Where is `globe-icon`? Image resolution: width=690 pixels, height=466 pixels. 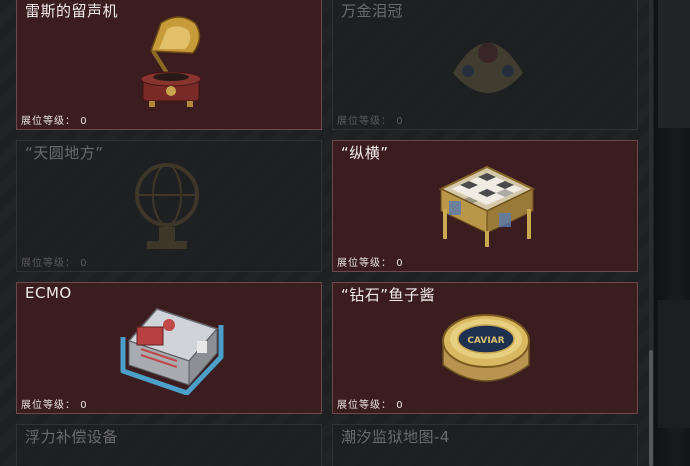 globe-icon is located at coordinates (167, 206).